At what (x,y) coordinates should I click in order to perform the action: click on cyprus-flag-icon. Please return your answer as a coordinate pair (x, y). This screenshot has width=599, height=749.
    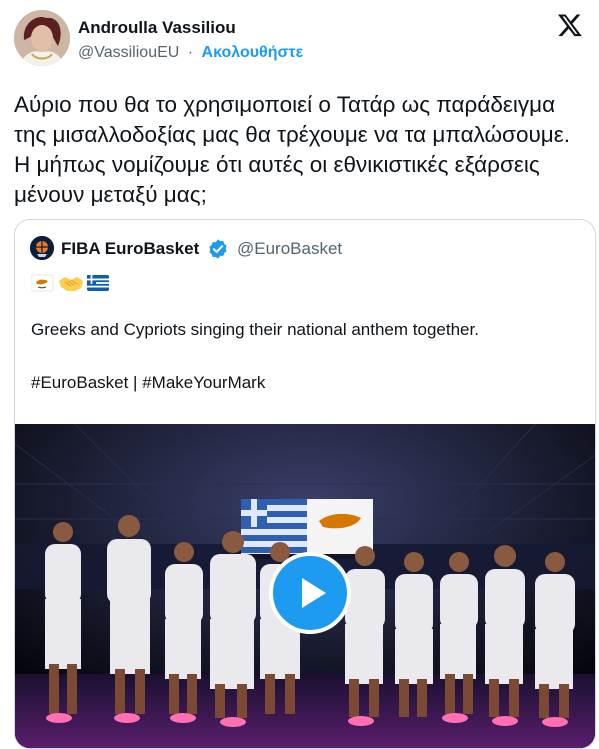
    Looking at the image, I should click on (42, 283).